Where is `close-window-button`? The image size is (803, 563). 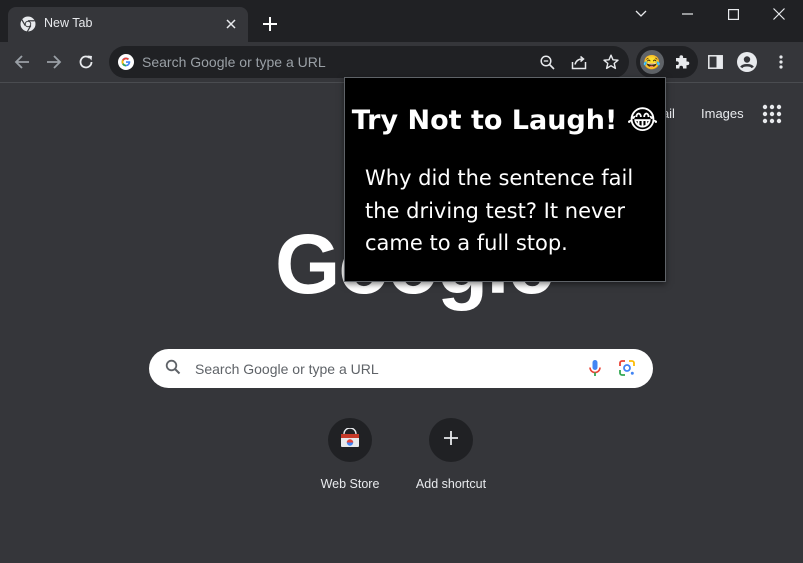
close-window-button is located at coordinates (779, 14).